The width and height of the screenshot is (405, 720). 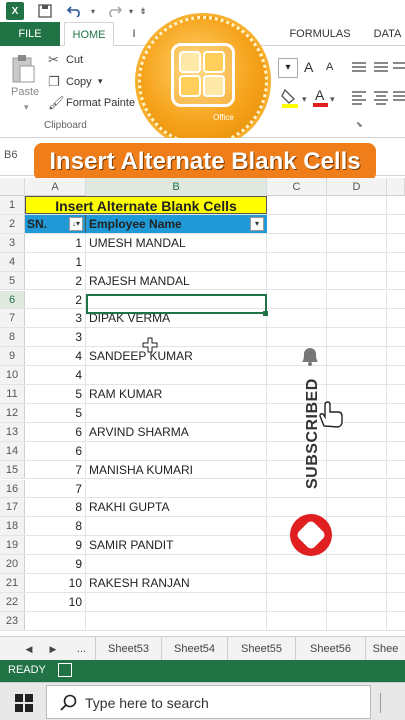 I want to click on row-header: 15, so click(x=12, y=469).